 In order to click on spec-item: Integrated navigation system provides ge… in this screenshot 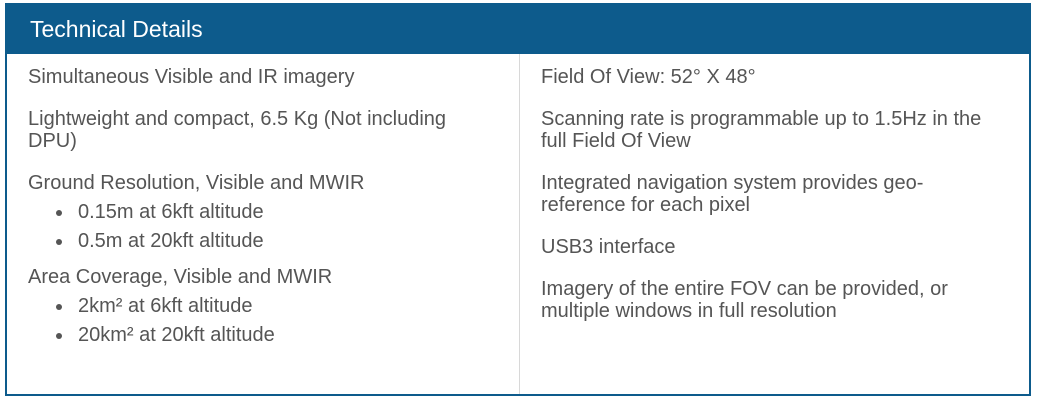, I will do `click(765, 194)`.